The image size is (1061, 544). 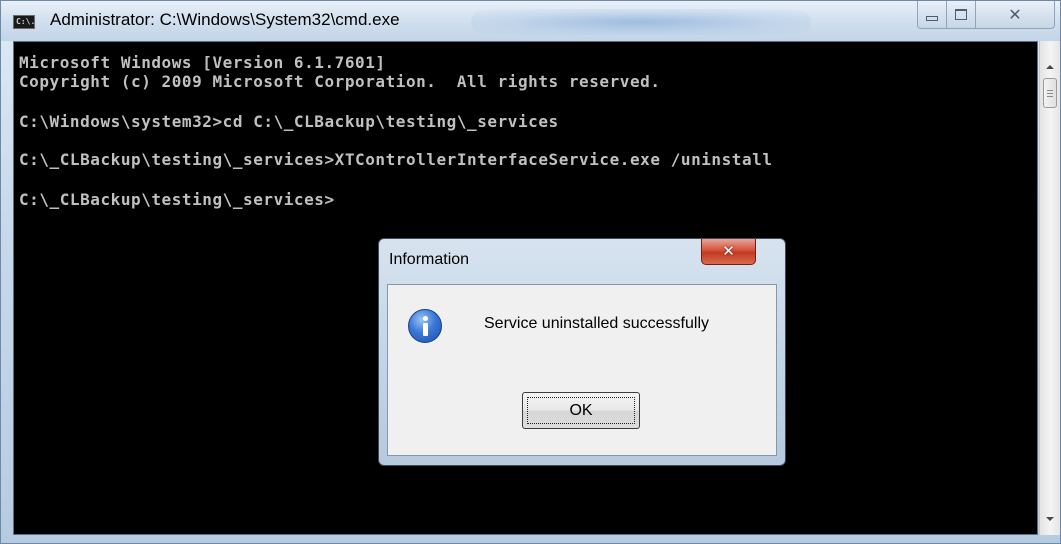 What do you see at coordinates (425, 329) in the screenshot?
I see `information-icon-stem` at bounding box center [425, 329].